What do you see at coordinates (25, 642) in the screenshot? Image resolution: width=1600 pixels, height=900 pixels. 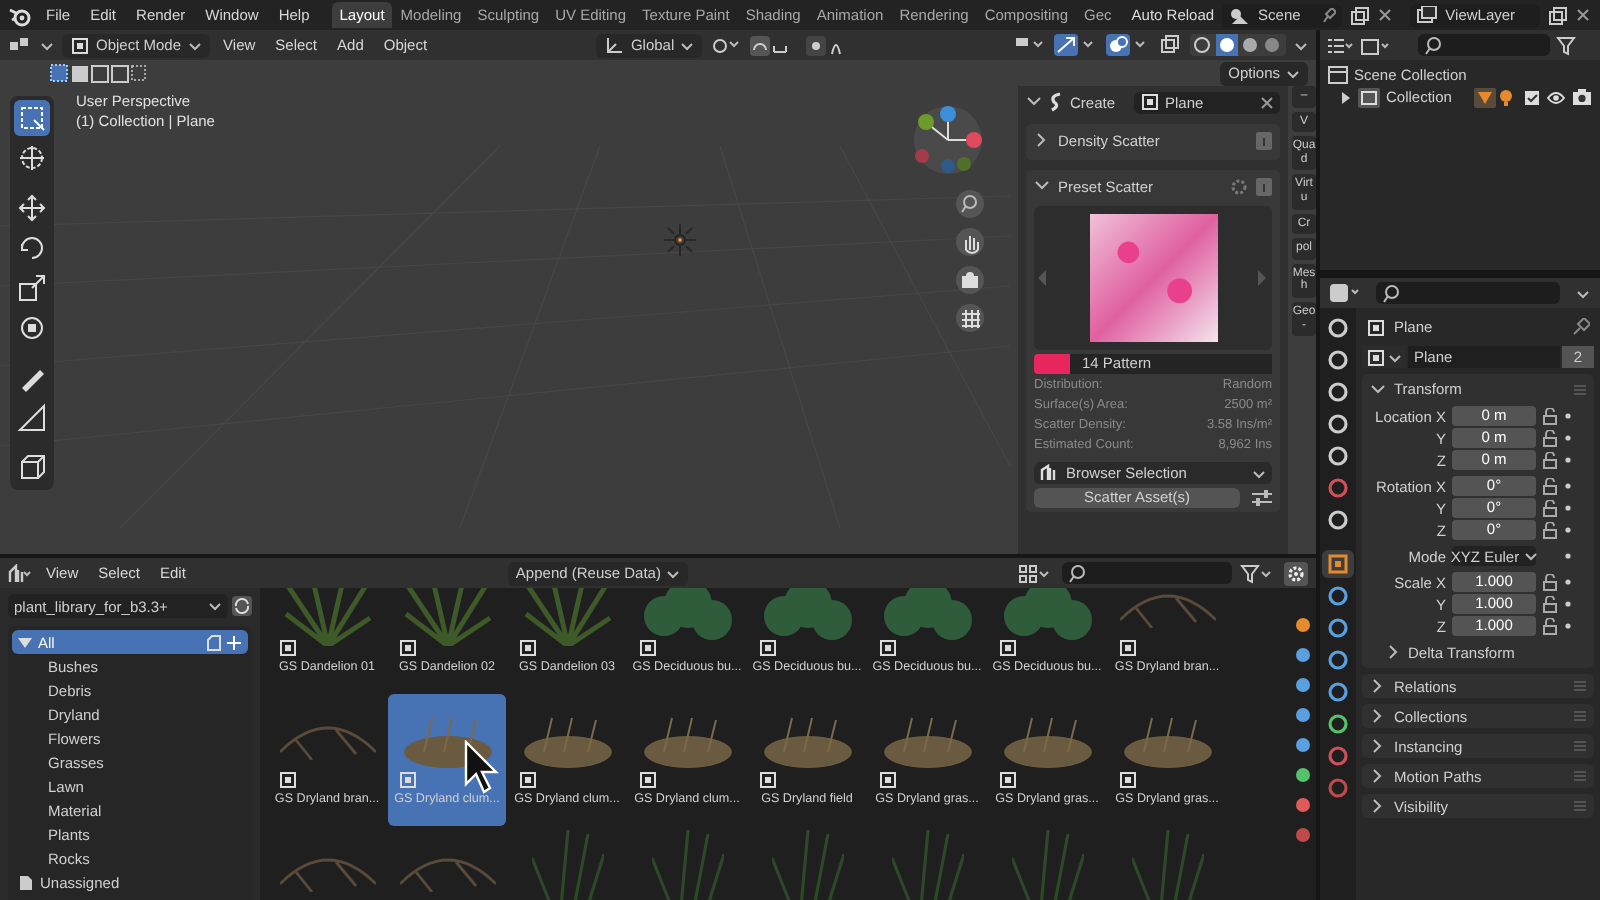 I see `expanded-arrow-icon` at bounding box center [25, 642].